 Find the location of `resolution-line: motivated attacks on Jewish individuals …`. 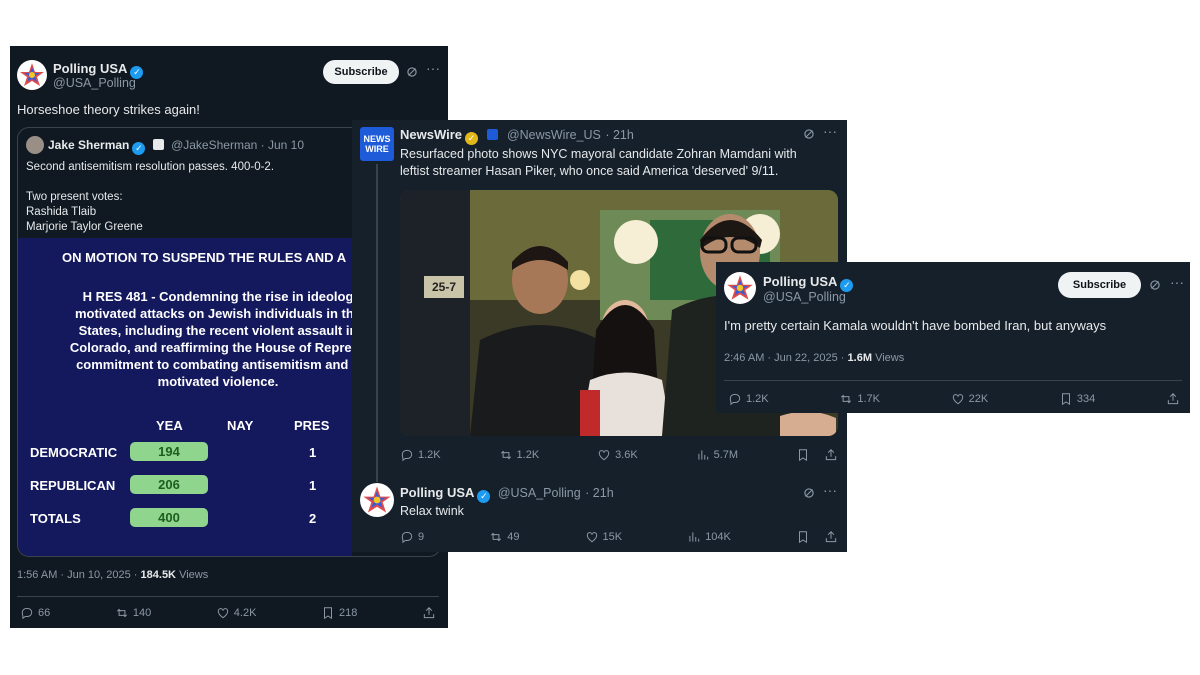

resolution-line: motivated attacks on Jewish individuals … is located at coordinates (218, 313).